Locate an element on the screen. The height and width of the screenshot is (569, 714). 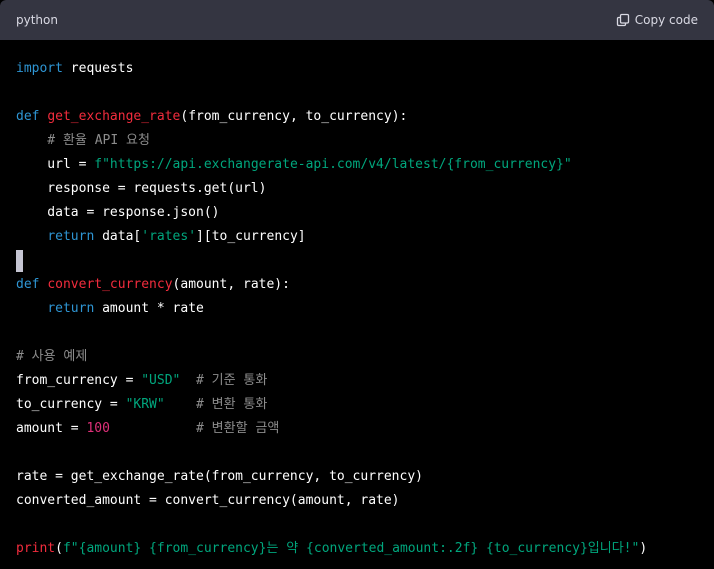
code-token-text: data = response.json() is located at coordinates (118, 212).